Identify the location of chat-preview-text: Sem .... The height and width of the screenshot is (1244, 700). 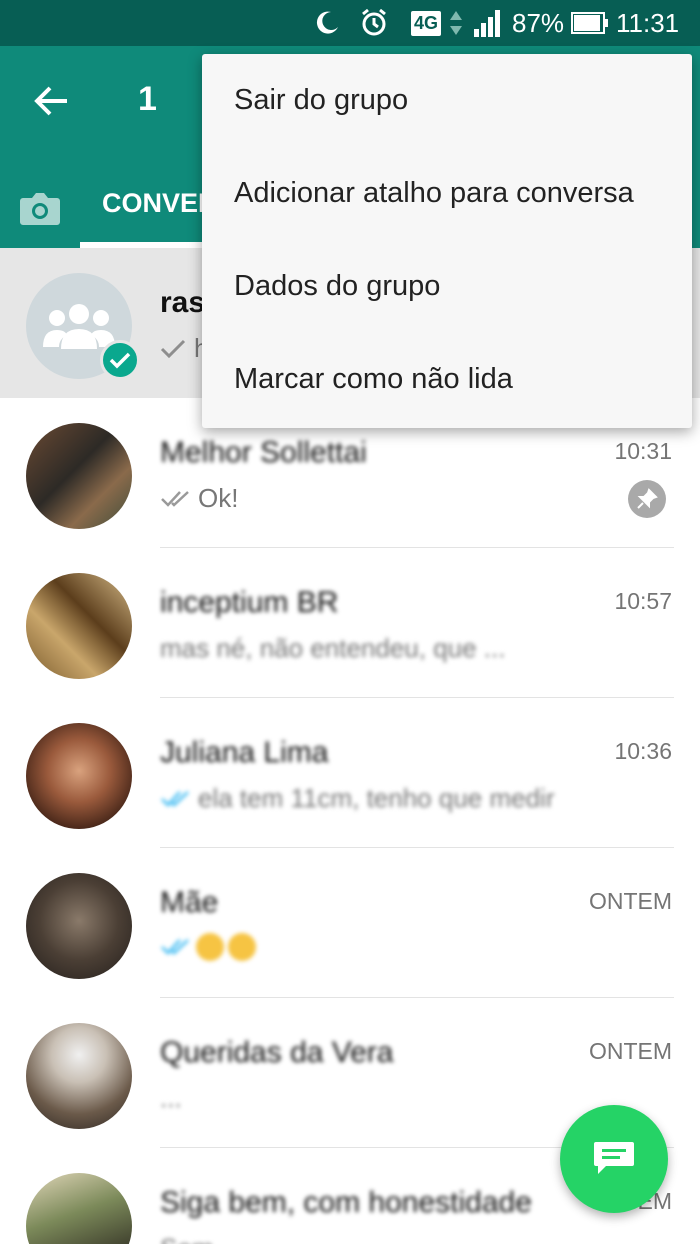
(201, 1238).